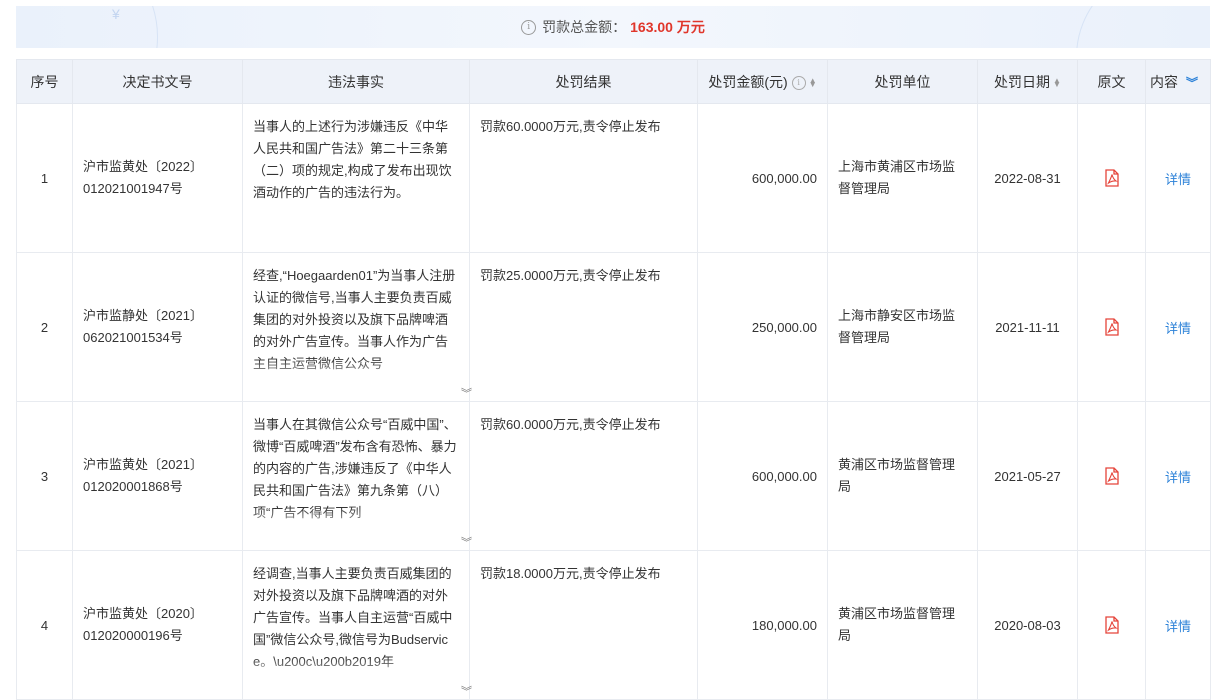  Describe the element at coordinates (1111, 81) in the screenshot. I see `col-header-original: 原文` at that location.